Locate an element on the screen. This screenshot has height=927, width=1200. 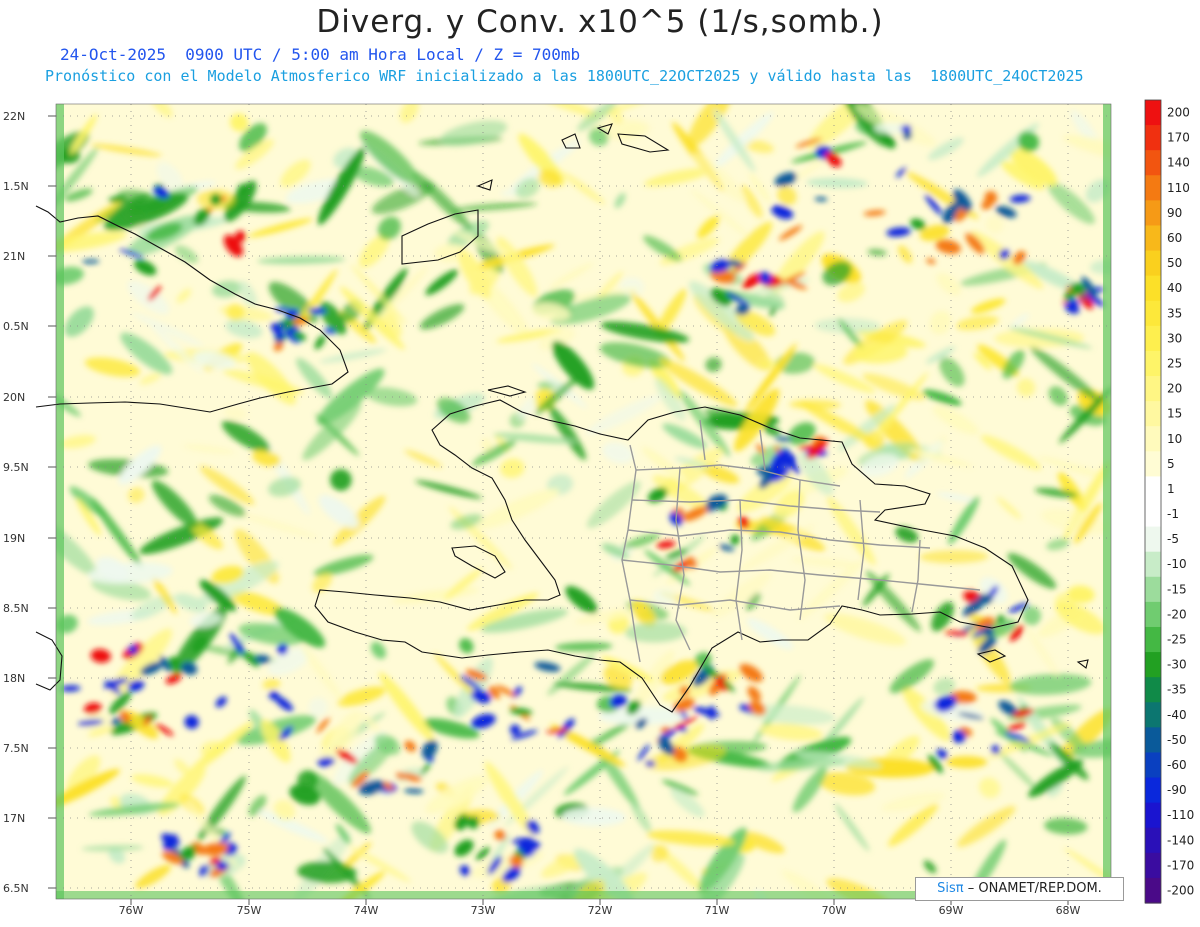
lat-label: 21N is located at coordinates (14, 256).